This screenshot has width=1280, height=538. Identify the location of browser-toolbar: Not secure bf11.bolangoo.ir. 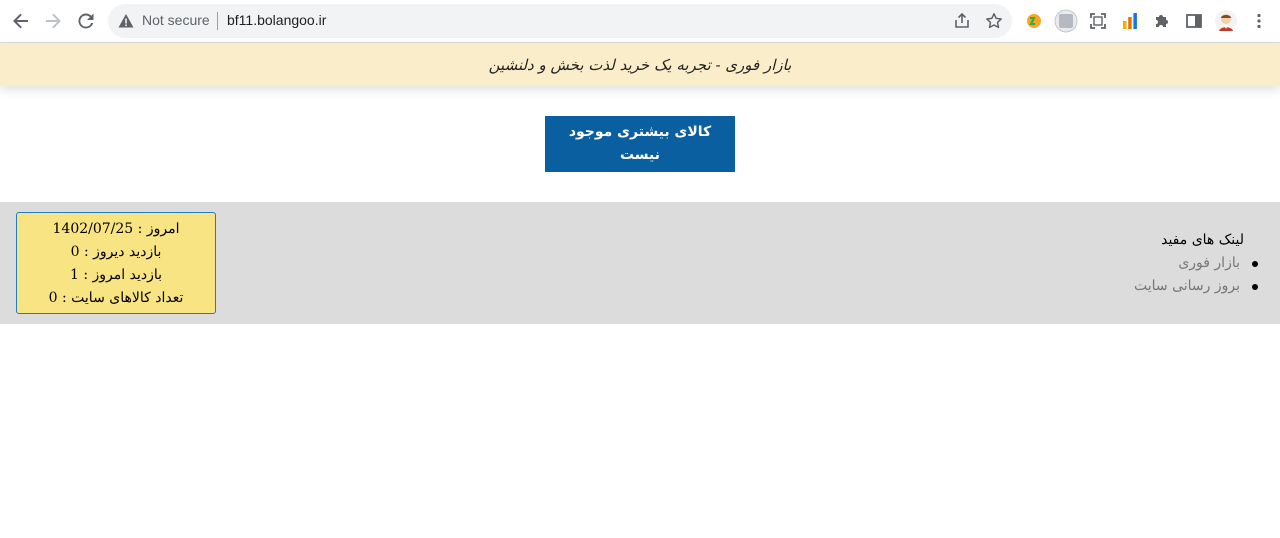
(640, 21).